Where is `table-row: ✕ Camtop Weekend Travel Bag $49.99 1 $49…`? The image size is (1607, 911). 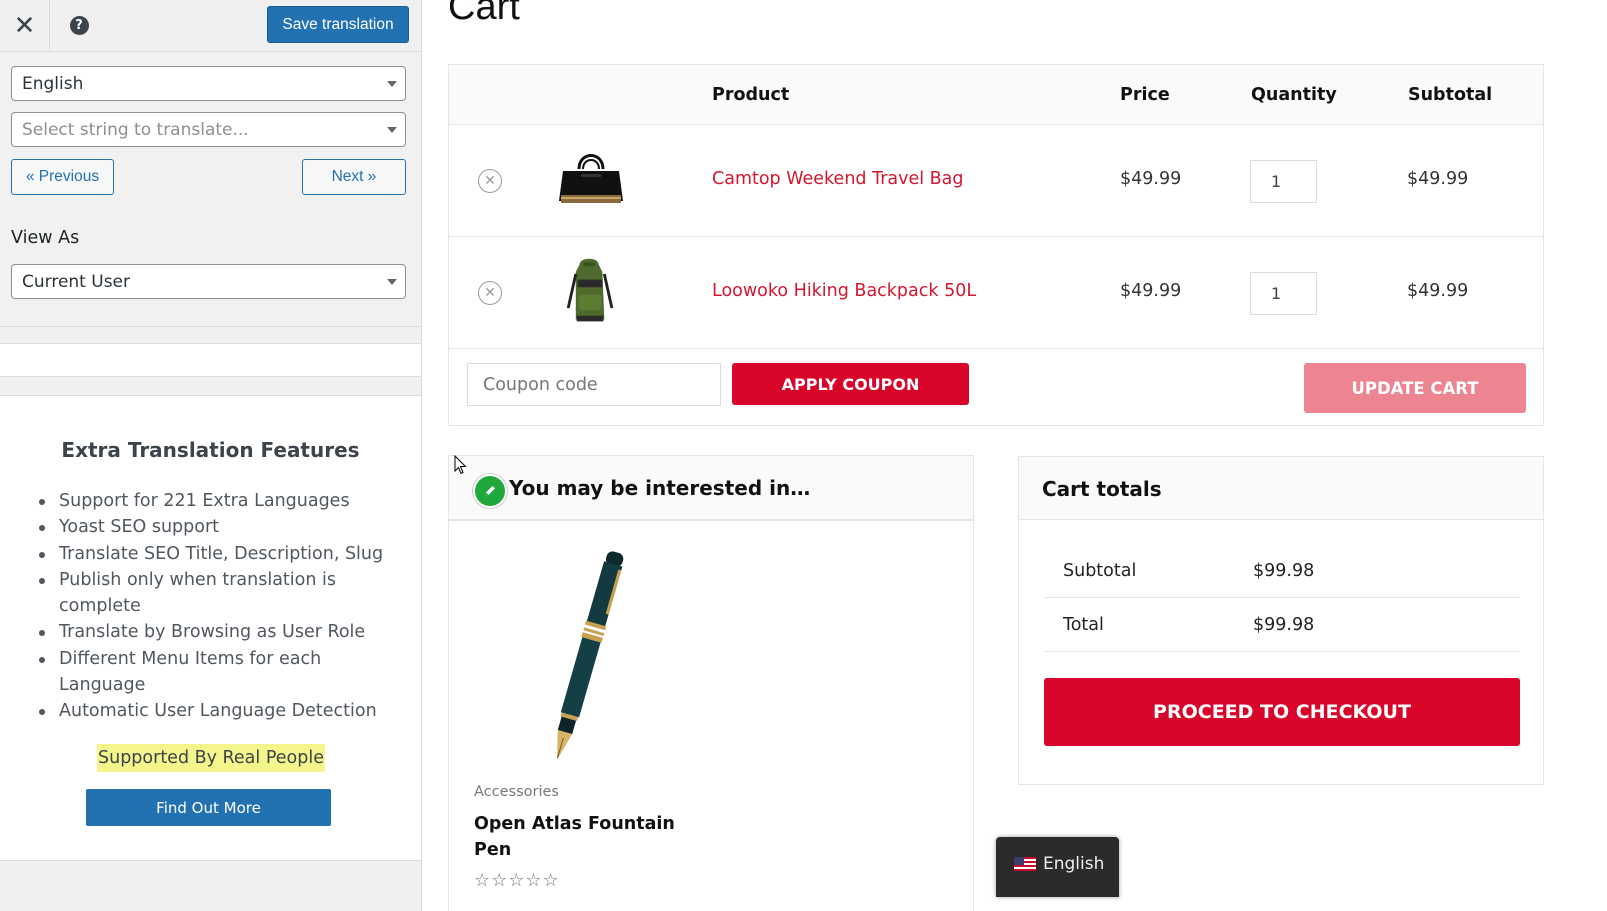
table-row: ✕ Camtop Weekend Travel Bag $49.99 1 $49… is located at coordinates (996, 181).